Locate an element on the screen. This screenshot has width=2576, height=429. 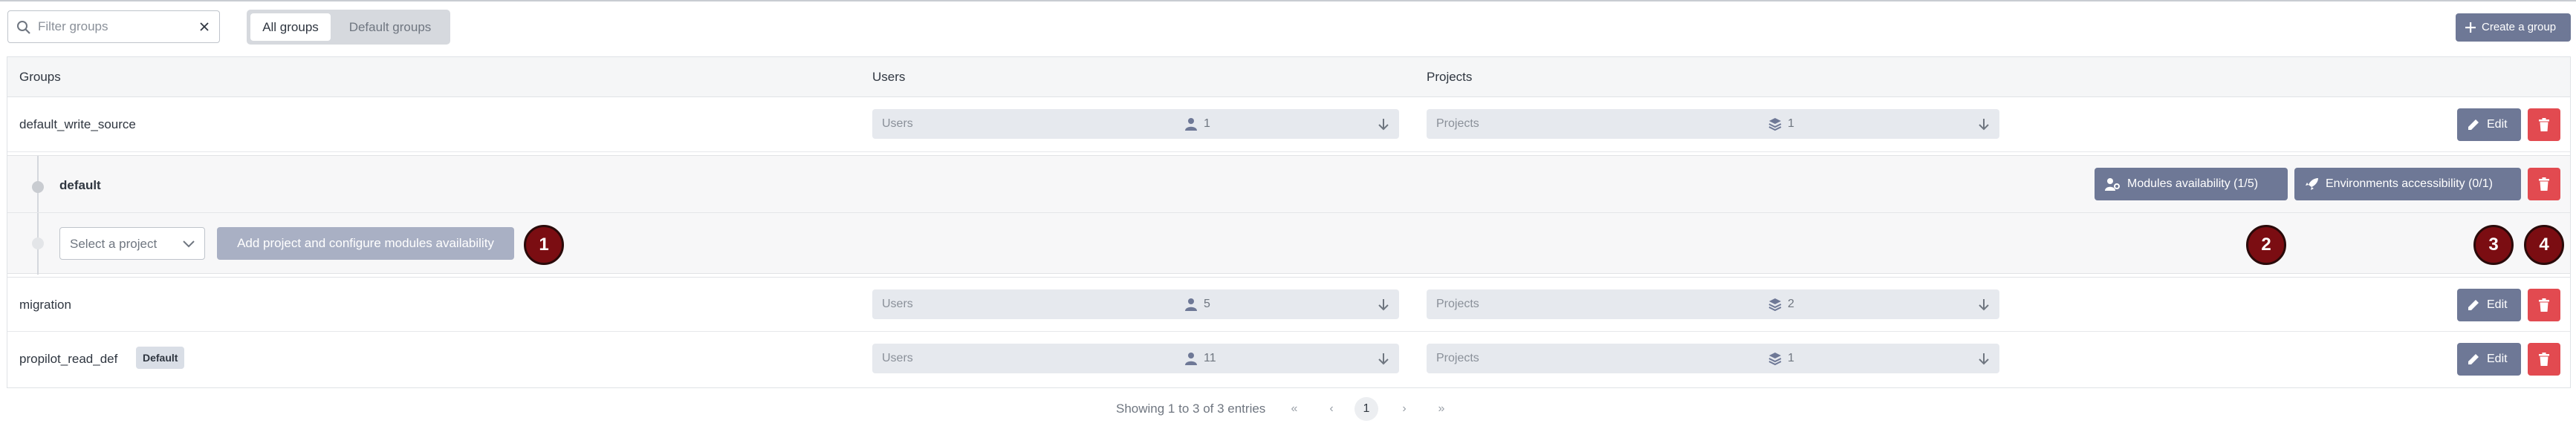
group-filter-toggle: All groups Default groups is located at coordinates (348, 27).